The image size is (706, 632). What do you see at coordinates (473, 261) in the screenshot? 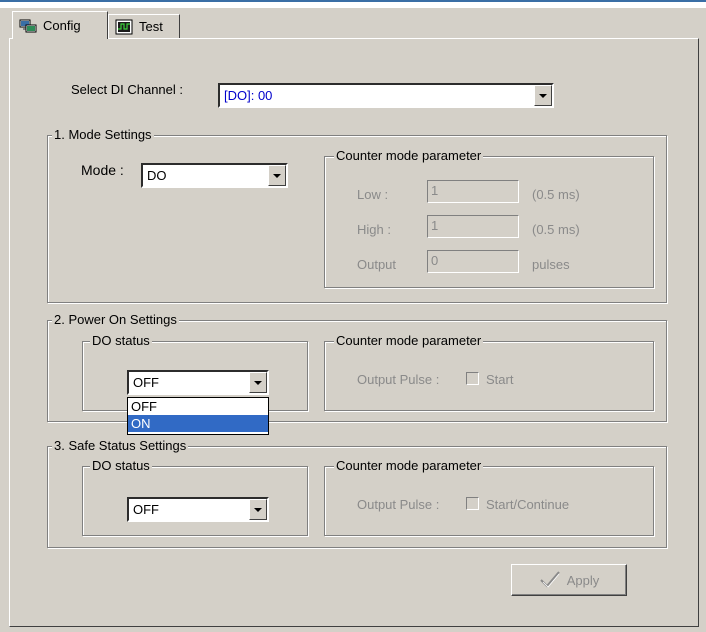
I see `output-input: 0` at bounding box center [473, 261].